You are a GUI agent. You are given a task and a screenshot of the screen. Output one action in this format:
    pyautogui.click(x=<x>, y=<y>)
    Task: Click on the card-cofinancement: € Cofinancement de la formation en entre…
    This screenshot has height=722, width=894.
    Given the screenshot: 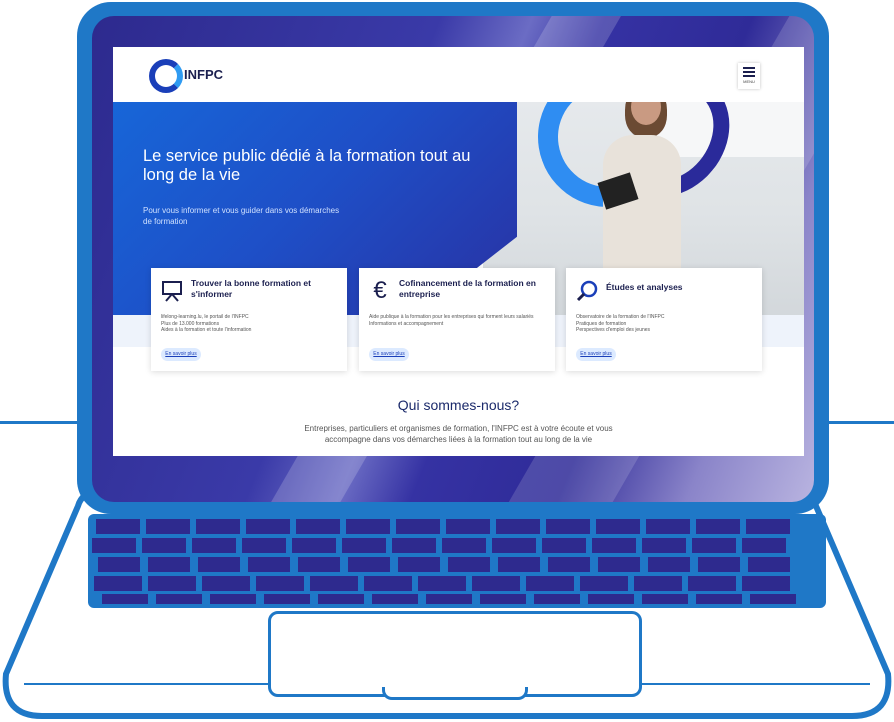 What is the action you would take?
    pyautogui.click(x=457, y=319)
    